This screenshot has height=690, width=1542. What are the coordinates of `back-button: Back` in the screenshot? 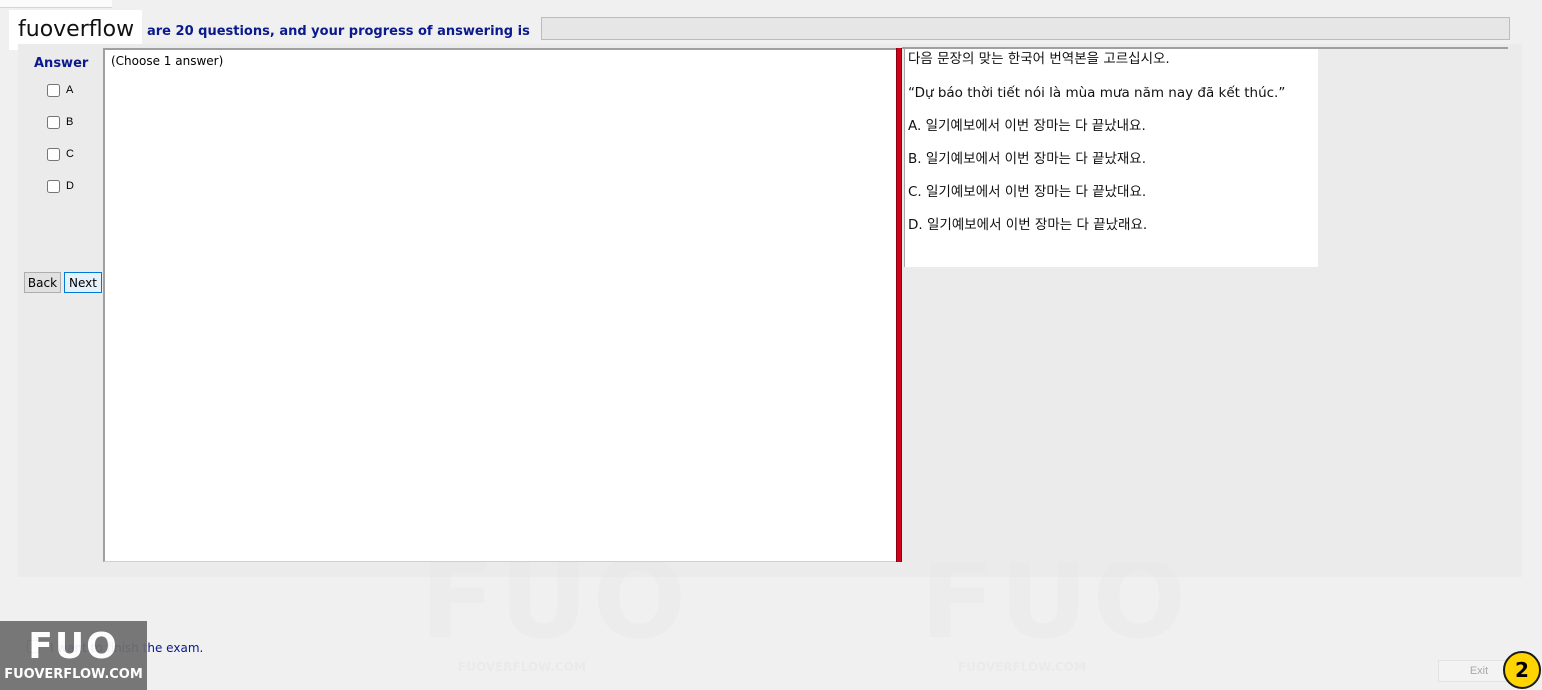 It's located at (42, 282).